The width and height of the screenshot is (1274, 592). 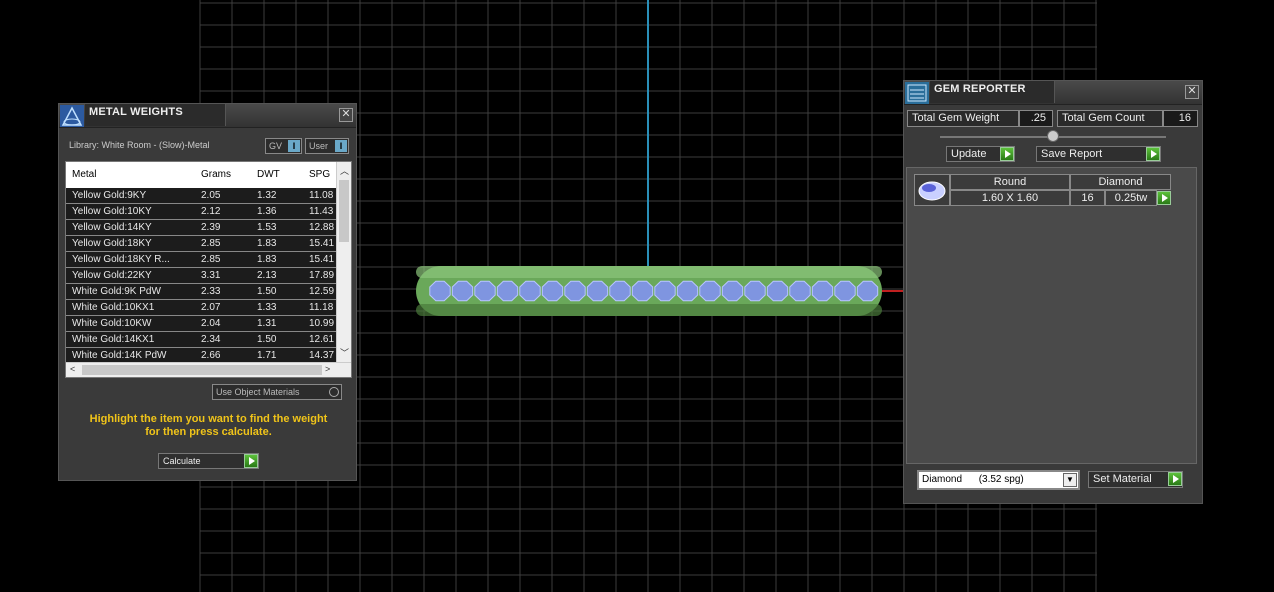 I want to click on save-report-button: Save Report, so click(x=1098, y=154).